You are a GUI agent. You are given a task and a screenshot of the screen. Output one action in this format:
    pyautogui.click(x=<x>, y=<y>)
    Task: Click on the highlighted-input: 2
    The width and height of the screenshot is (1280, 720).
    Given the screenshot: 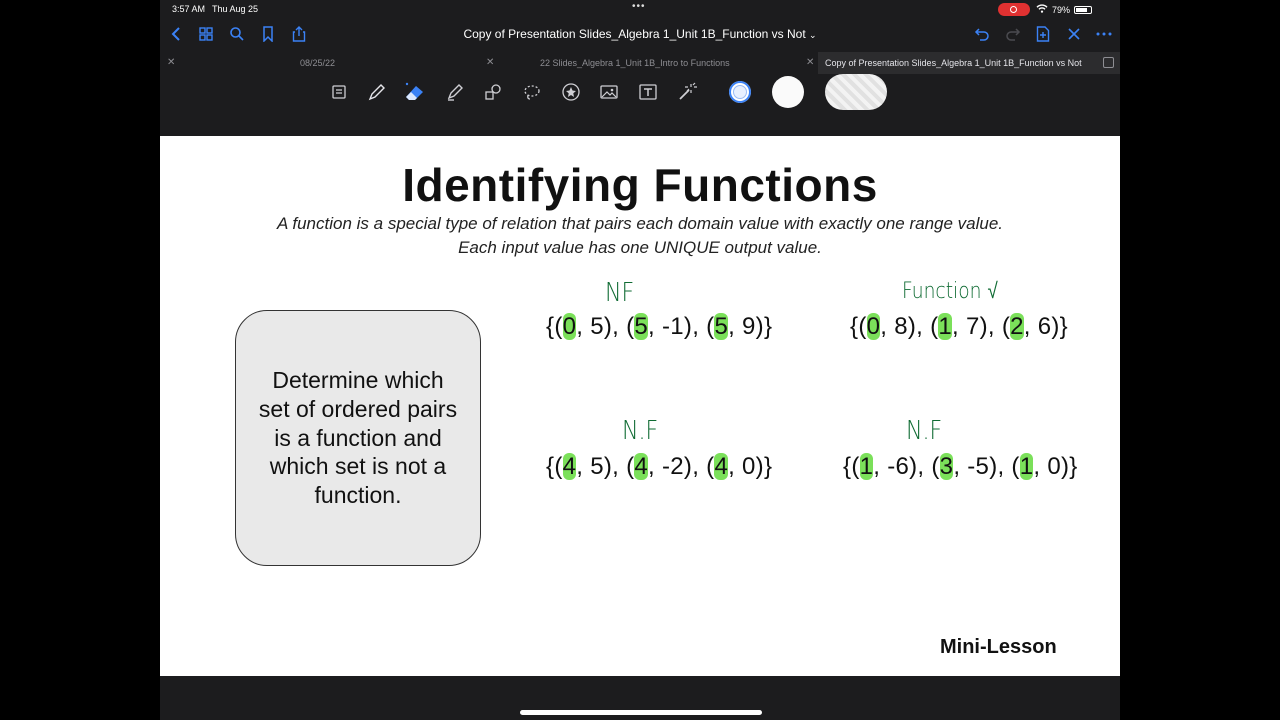 What is the action you would take?
    pyautogui.click(x=1017, y=326)
    